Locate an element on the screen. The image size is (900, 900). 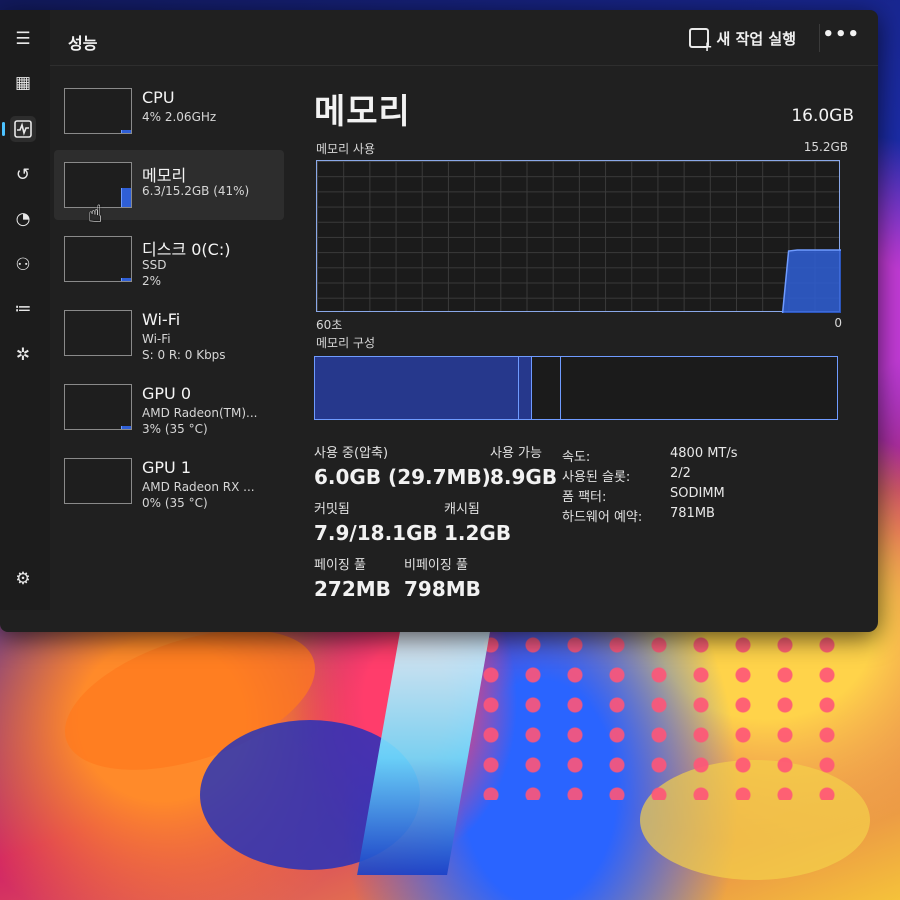
mouse-cursor-icon: ☝ is located at coordinates (95, 214).